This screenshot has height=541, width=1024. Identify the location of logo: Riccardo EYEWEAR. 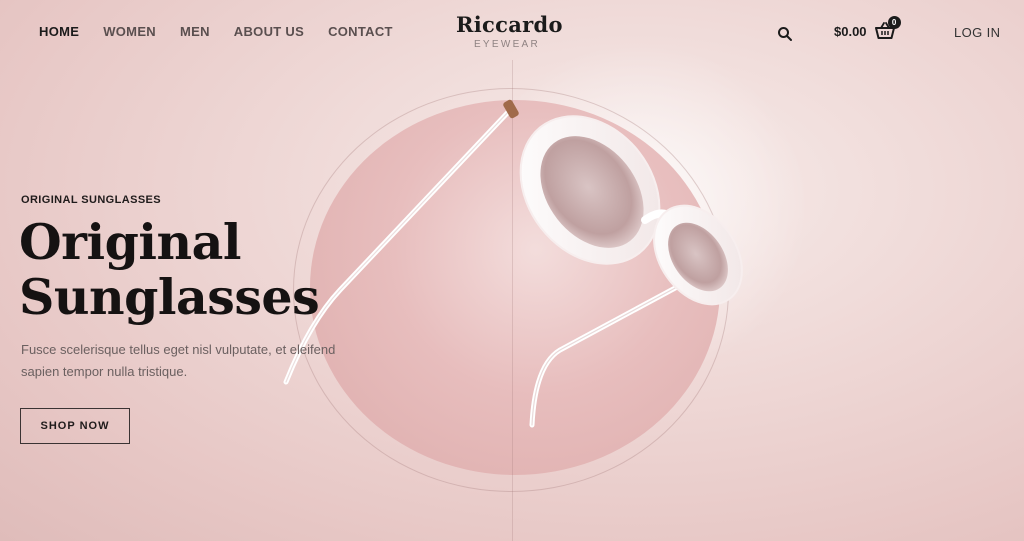
(509, 31).